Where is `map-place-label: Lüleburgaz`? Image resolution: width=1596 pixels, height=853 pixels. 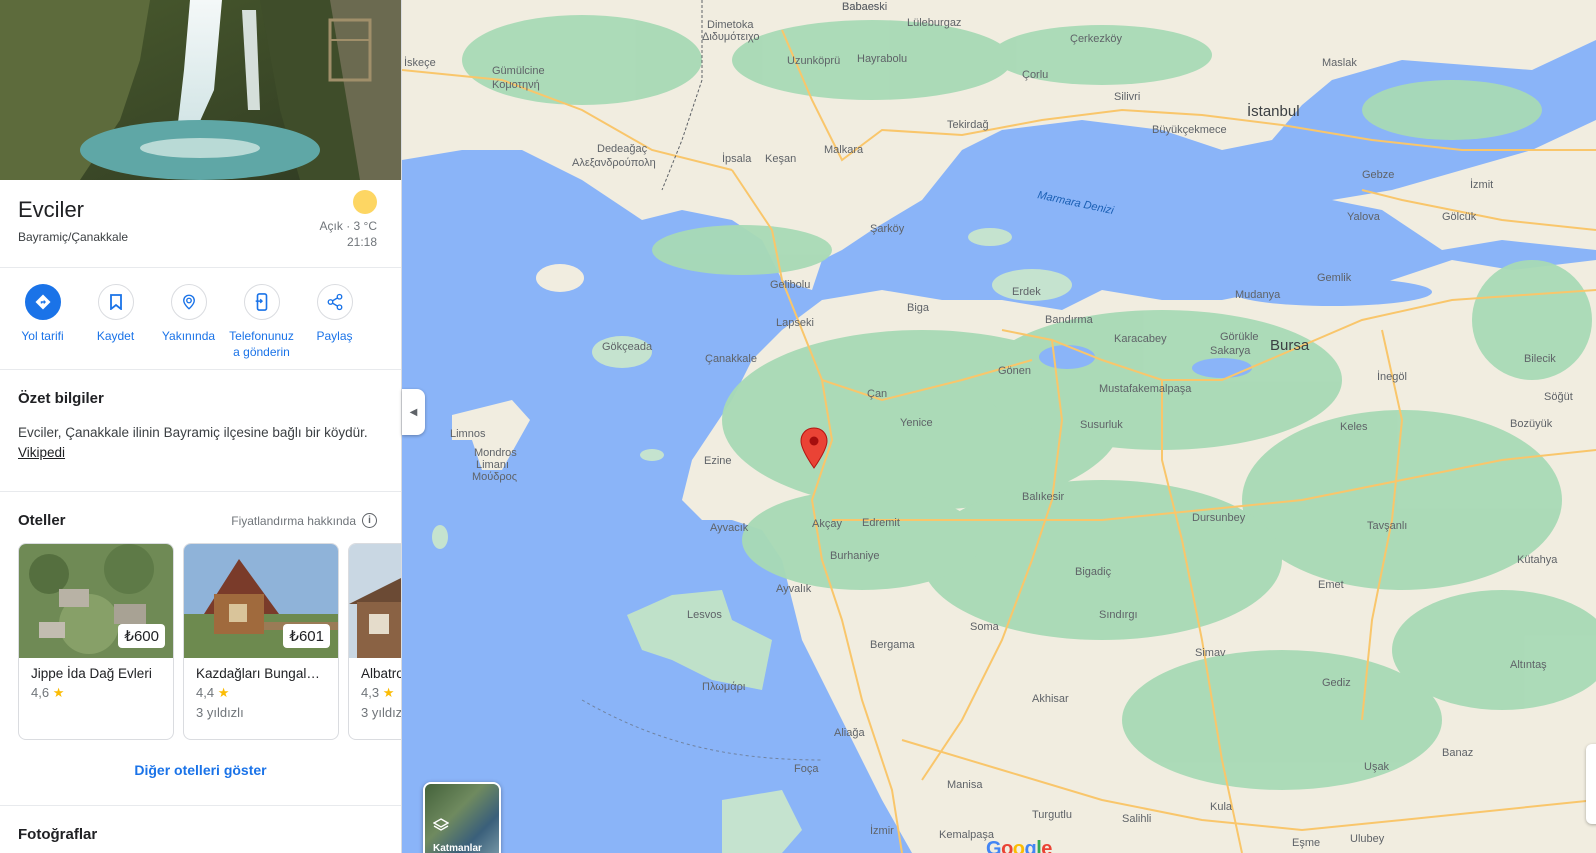
map-place-label: Lüleburgaz is located at coordinates (934, 23).